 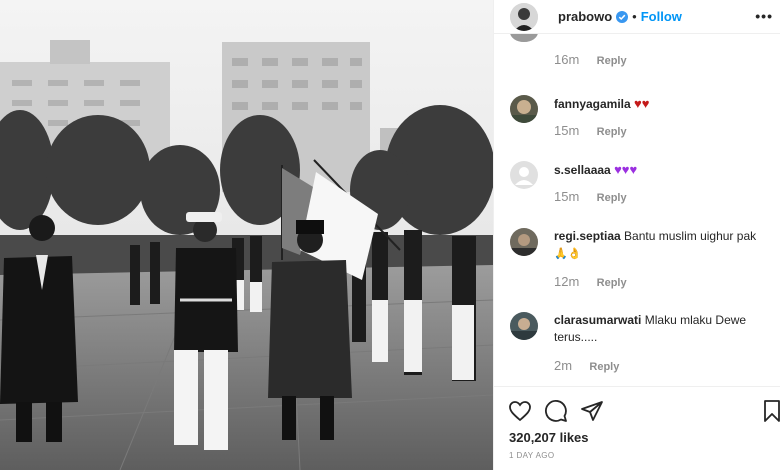 What do you see at coordinates (568, 254) in the screenshot?
I see `pray-ok-emoji: 🙏👌` at bounding box center [568, 254].